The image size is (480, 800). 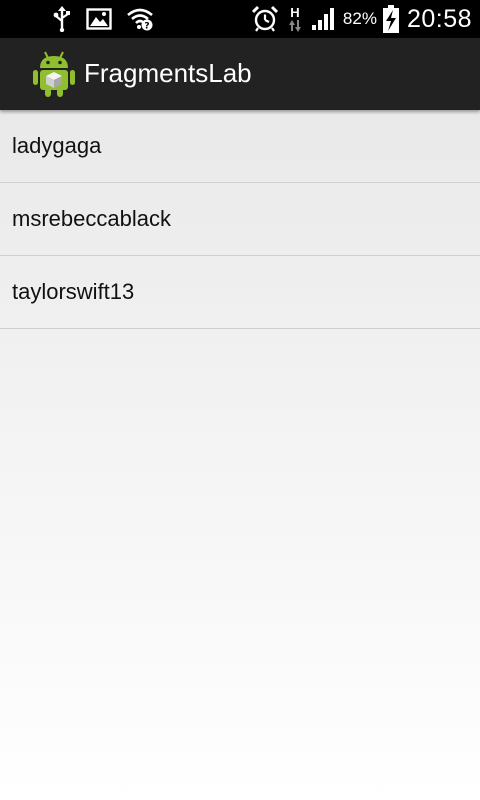 I want to click on signal-icon, so click(x=323, y=19).